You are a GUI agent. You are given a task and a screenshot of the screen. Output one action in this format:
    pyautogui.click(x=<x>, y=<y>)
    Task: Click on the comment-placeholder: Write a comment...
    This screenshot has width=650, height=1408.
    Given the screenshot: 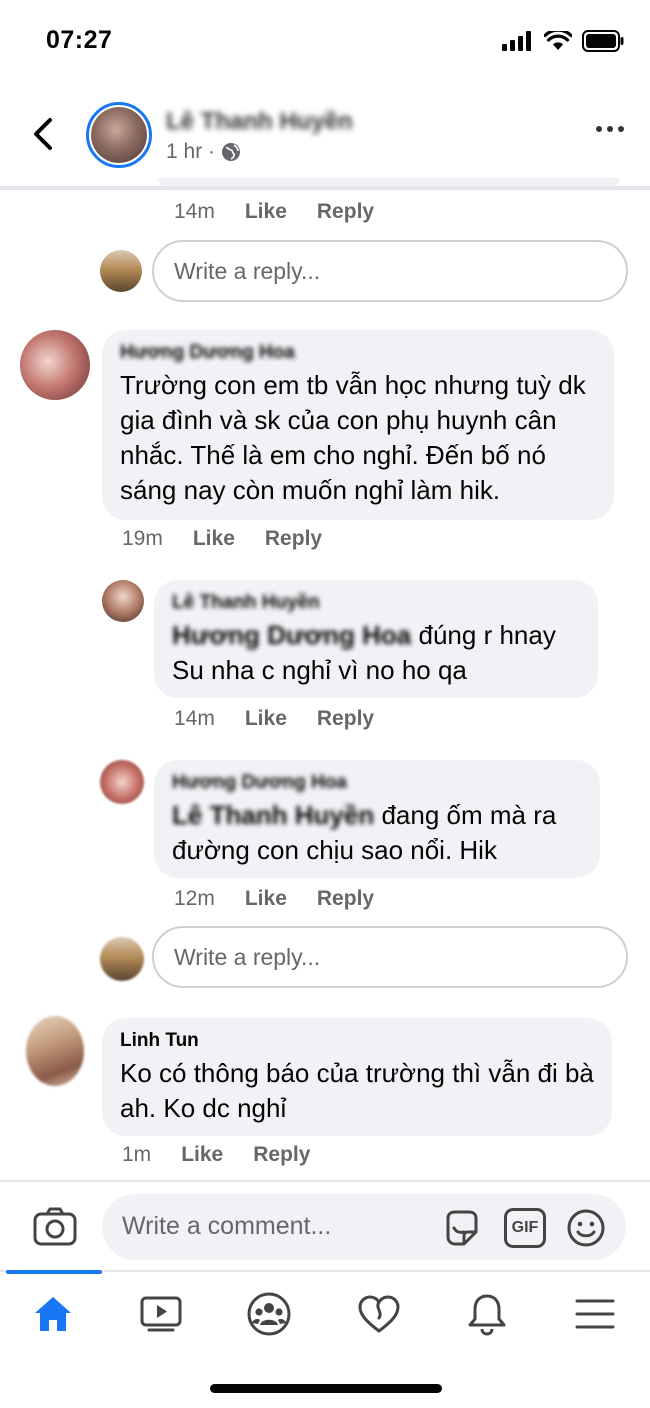 What is the action you would take?
    pyautogui.click(x=227, y=1226)
    